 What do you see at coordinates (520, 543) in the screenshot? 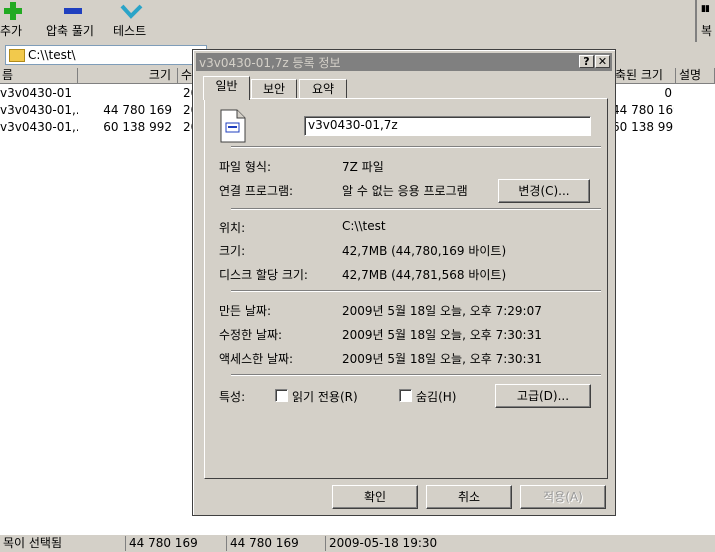
I see `status-datetime: 2009-05-18 19:30` at bounding box center [520, 543].